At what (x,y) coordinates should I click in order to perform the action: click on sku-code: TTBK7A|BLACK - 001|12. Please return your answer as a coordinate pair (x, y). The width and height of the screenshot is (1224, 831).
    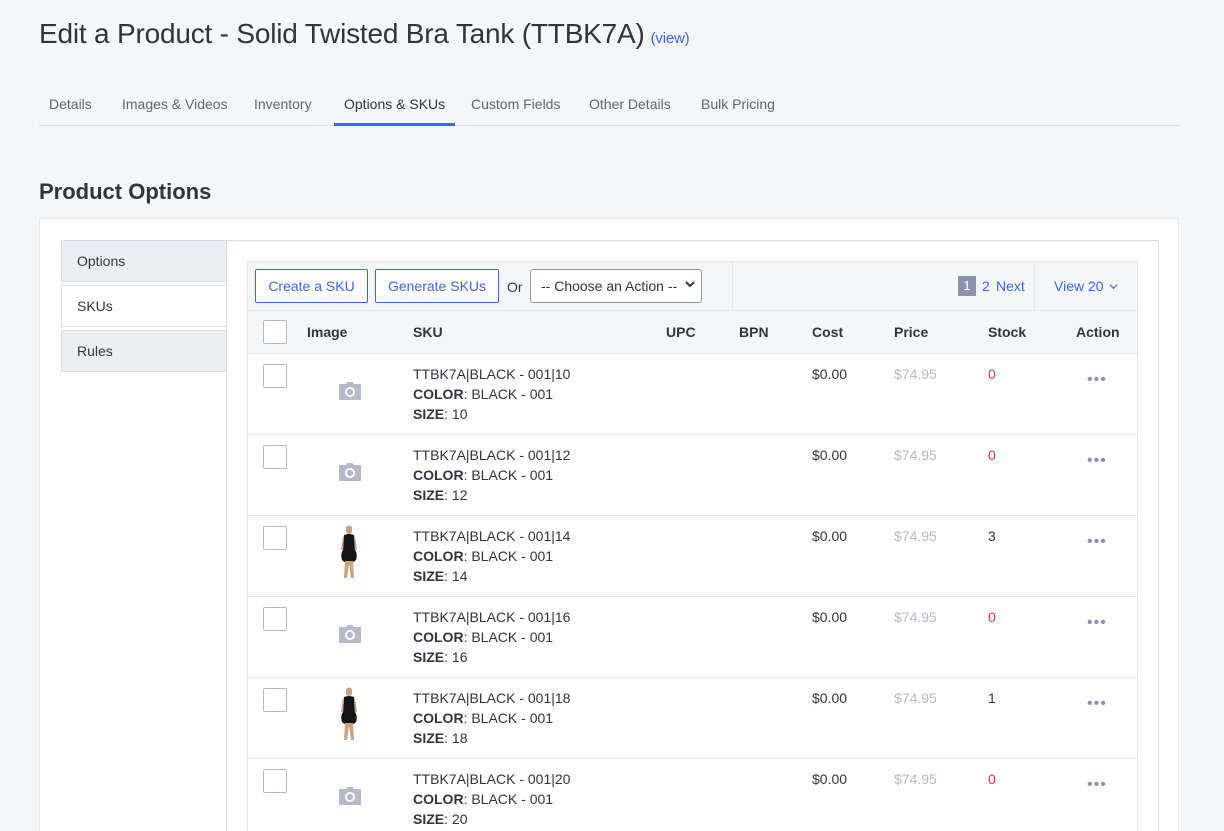
    Looking at the image, I should click on (491, 455).